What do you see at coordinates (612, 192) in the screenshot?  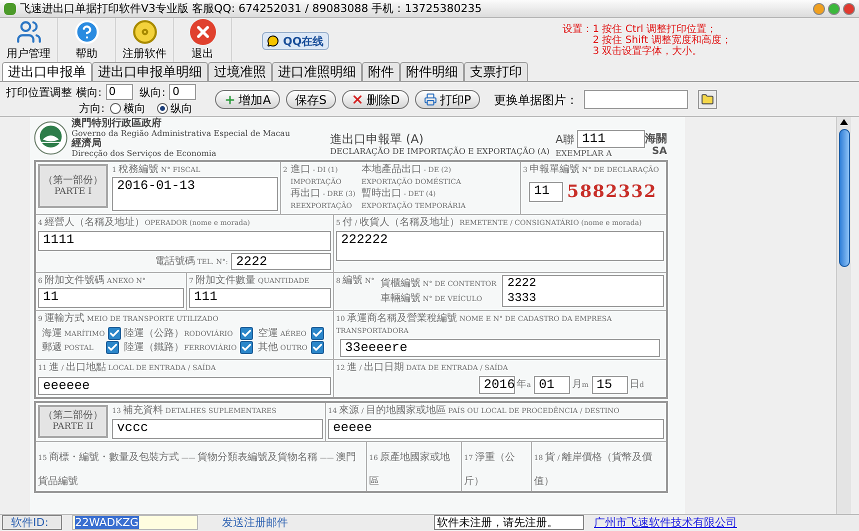 I see `declaration-number: 5882332` at bounding box center [612, 192].